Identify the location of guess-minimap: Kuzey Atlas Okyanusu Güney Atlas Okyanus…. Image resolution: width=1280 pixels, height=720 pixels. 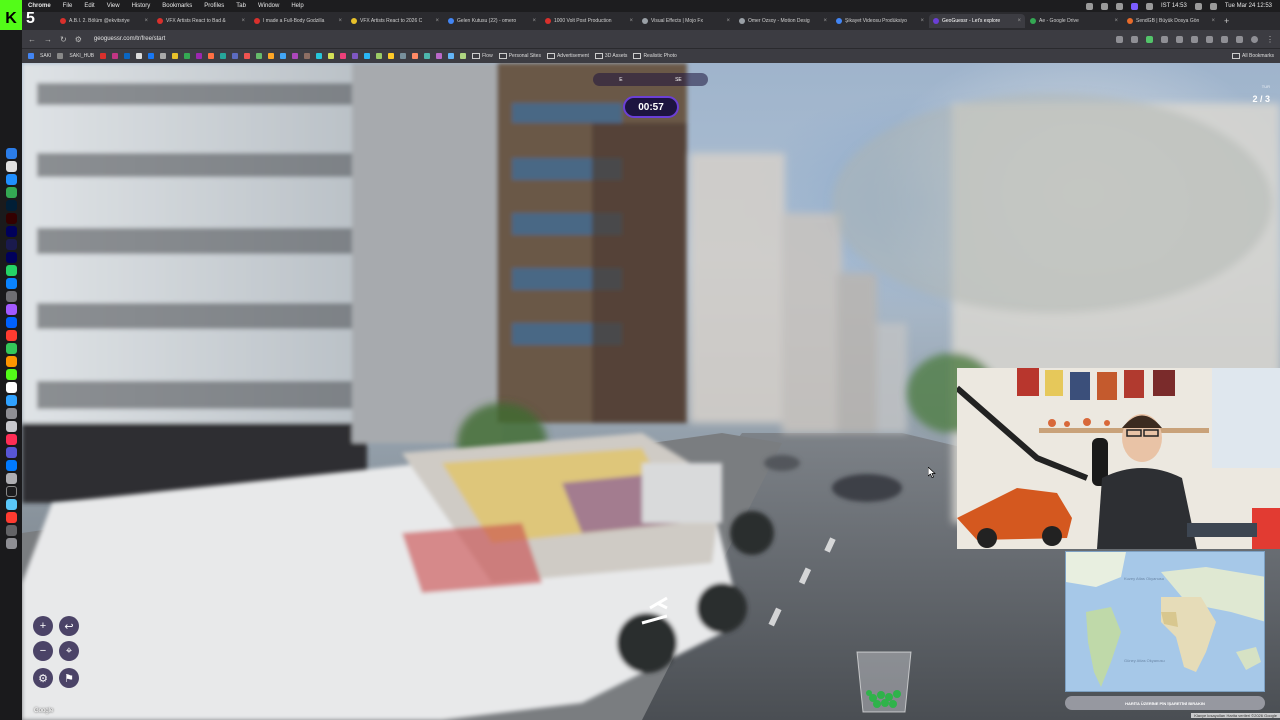
(1165, 621).